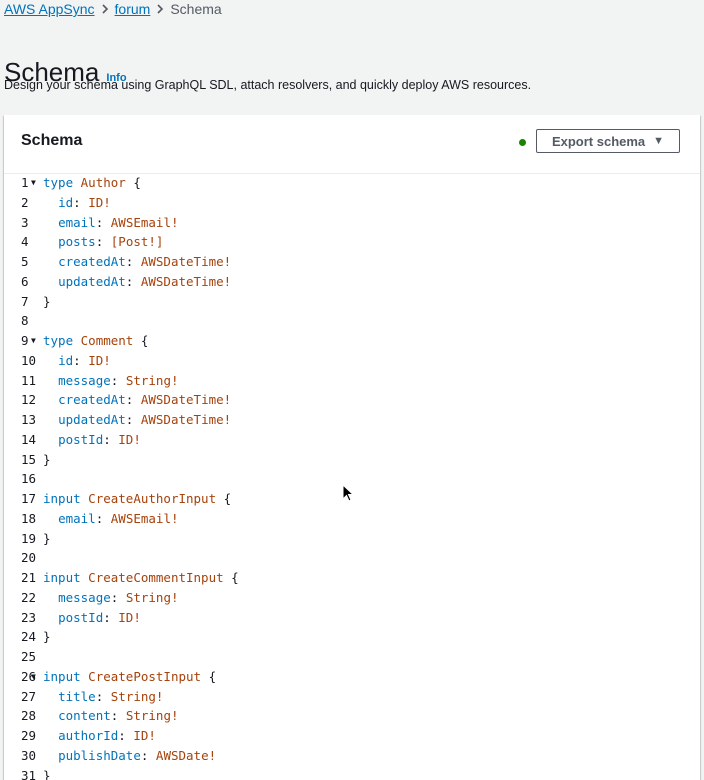  Describe the element at coordinates (156, 577) in the screenshot. I see `code-token: CreateCommentInput` at that location.